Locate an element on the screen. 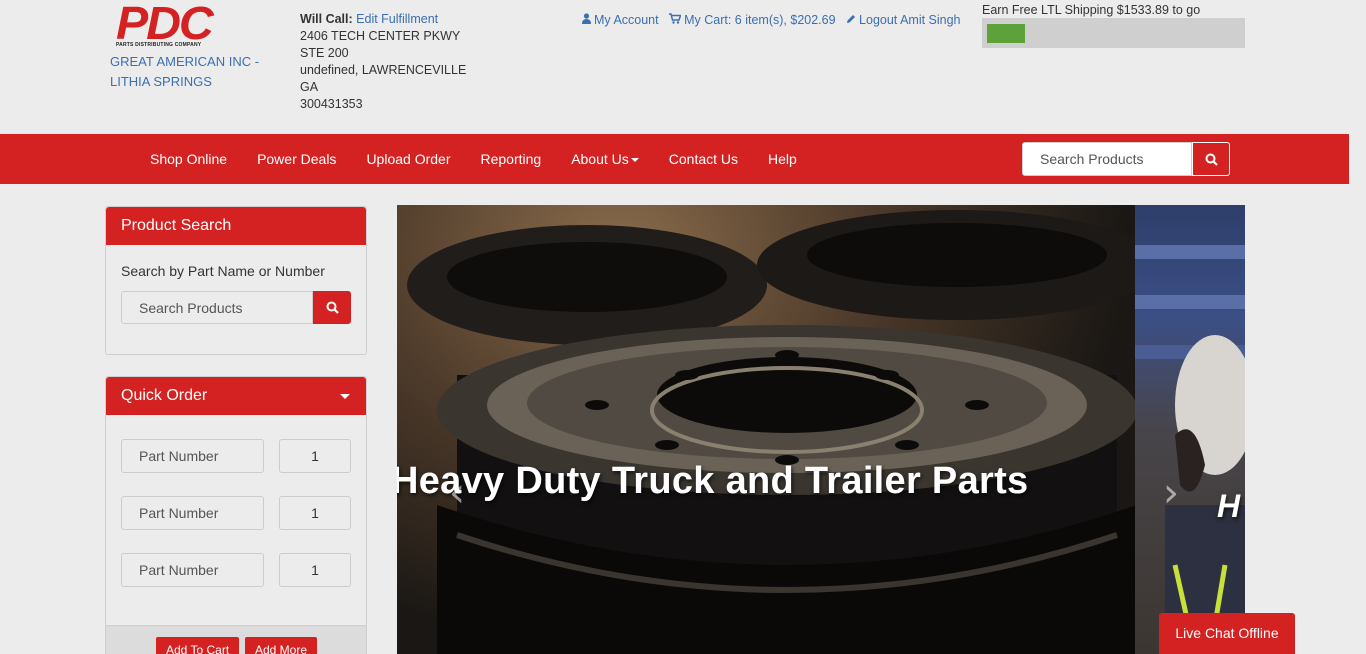 The height and width of the screenshot is (654, 1366). quick-order-title: Quick Order is located at coordinates (164, 395).